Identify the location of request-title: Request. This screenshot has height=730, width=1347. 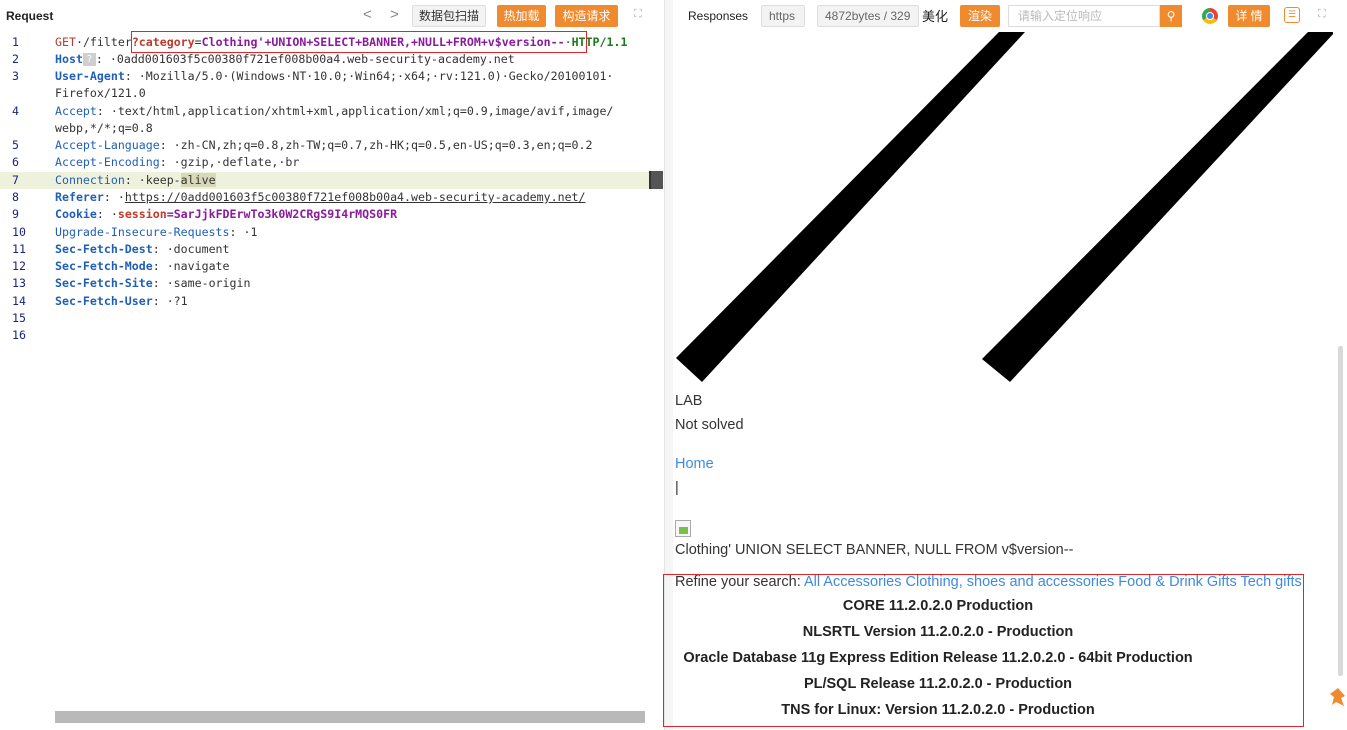
(30, 16).